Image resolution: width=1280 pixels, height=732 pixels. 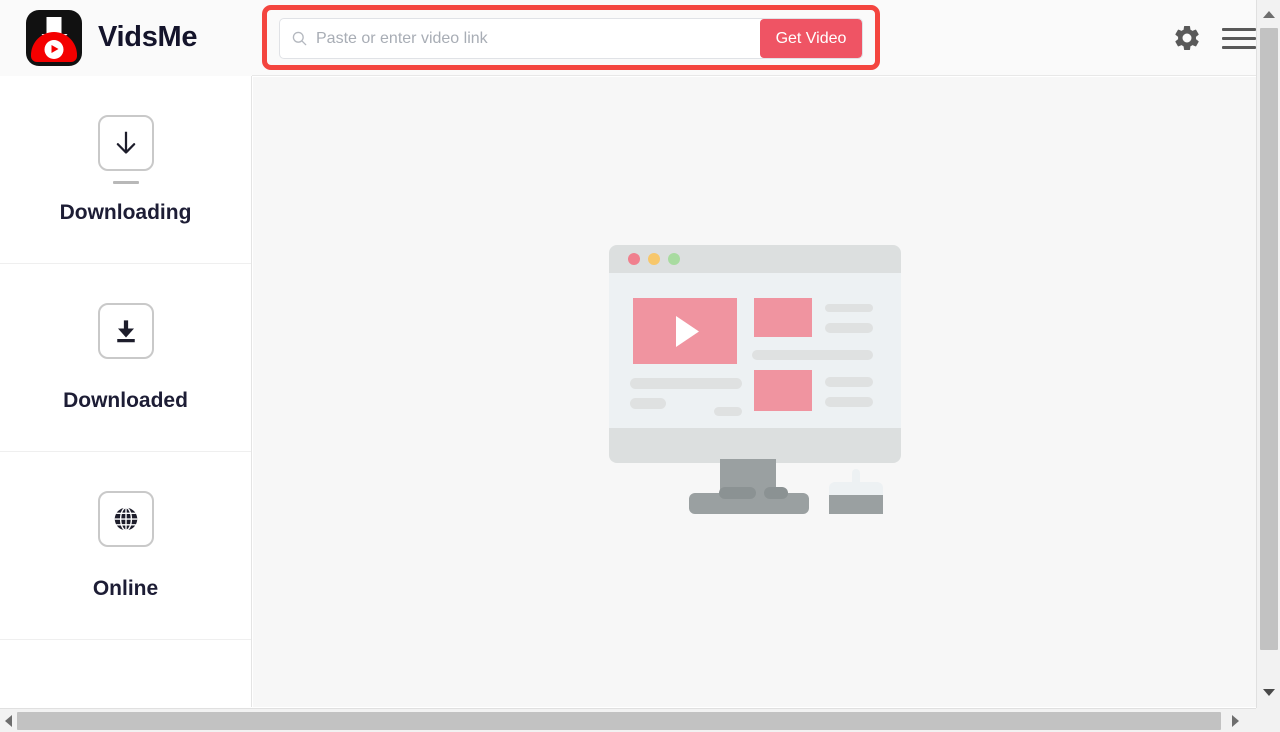 I want to click on horizontal-scrollbar-thumb, so click(x=619, y=721).